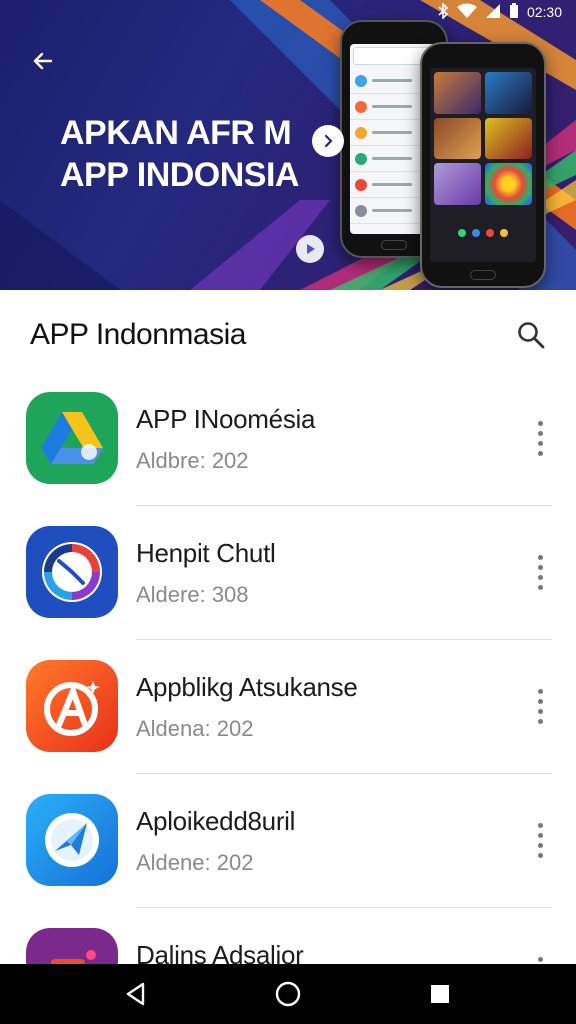  What do you see at coordinates (466, 12) in the screenshot?
I see `wifi-icon` at bounding box center [466, 12].